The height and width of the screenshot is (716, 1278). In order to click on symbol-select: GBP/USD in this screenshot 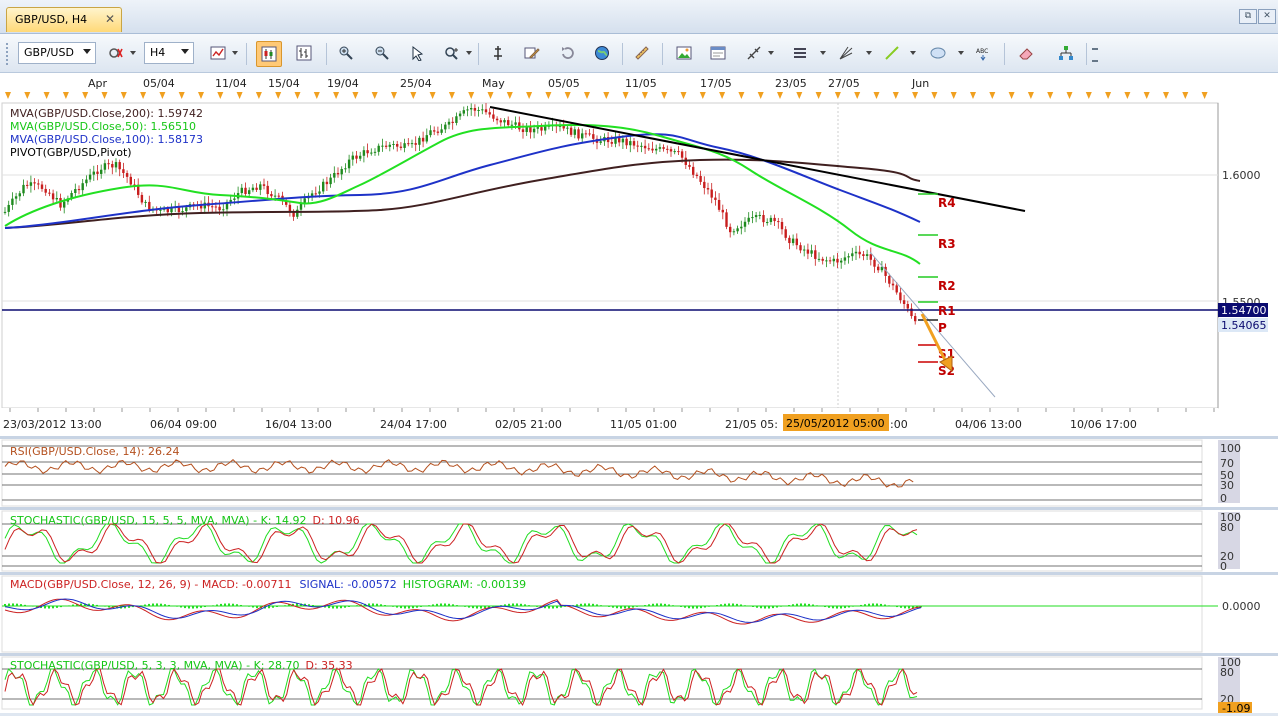, I will do `click(57, 53)`.